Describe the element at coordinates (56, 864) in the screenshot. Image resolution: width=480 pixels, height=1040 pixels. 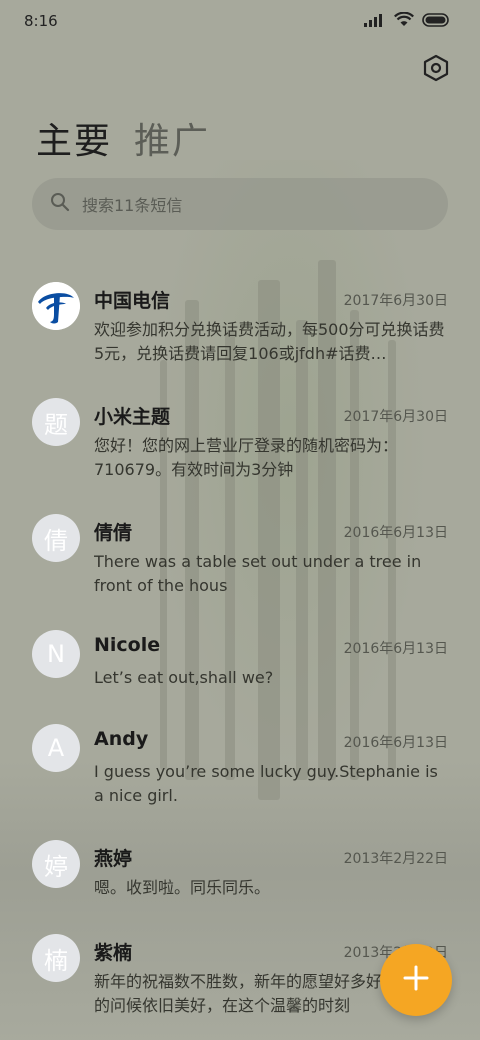
I see `avatar: 婷` at that location.